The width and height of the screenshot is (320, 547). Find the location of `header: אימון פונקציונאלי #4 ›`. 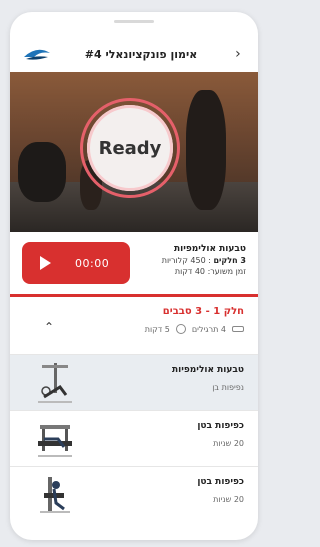

header: אימון פונקציונאלי #4 › is located at coordinates (134, 54).